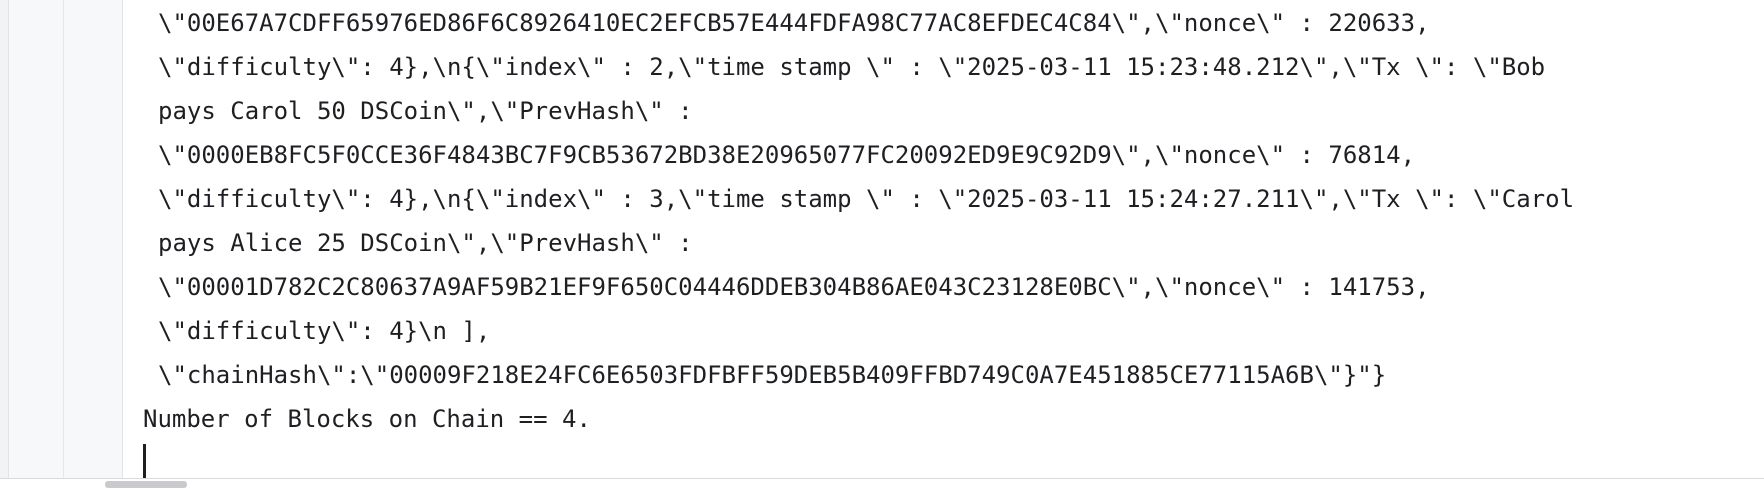  I want to click on console-fold-gutter, so click(93, 244).